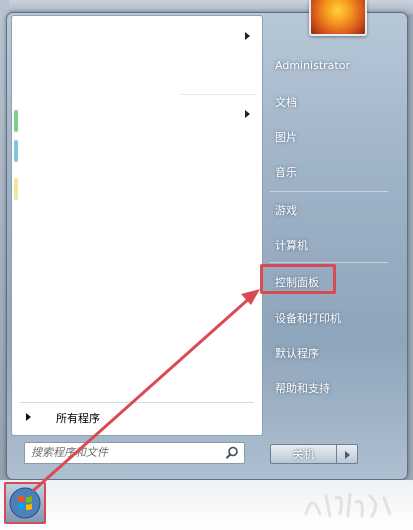 The width and height of the screenshot is (413, 530). What do you see at coordinates (138, 418) in the screenshot?
I see `all-programs-item: 所有程序` at bounding box center [138, 418].